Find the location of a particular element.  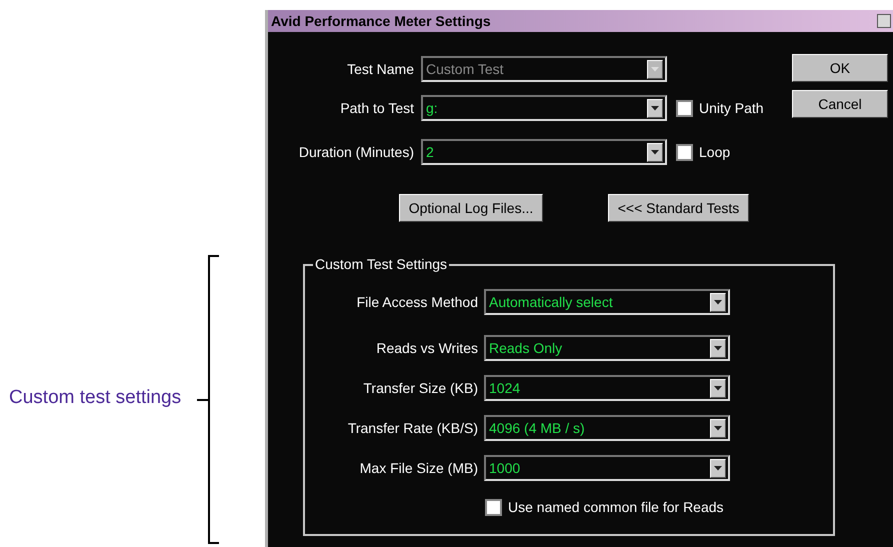

checkbox-label: Unity Path is located at coordinates (731, 108).